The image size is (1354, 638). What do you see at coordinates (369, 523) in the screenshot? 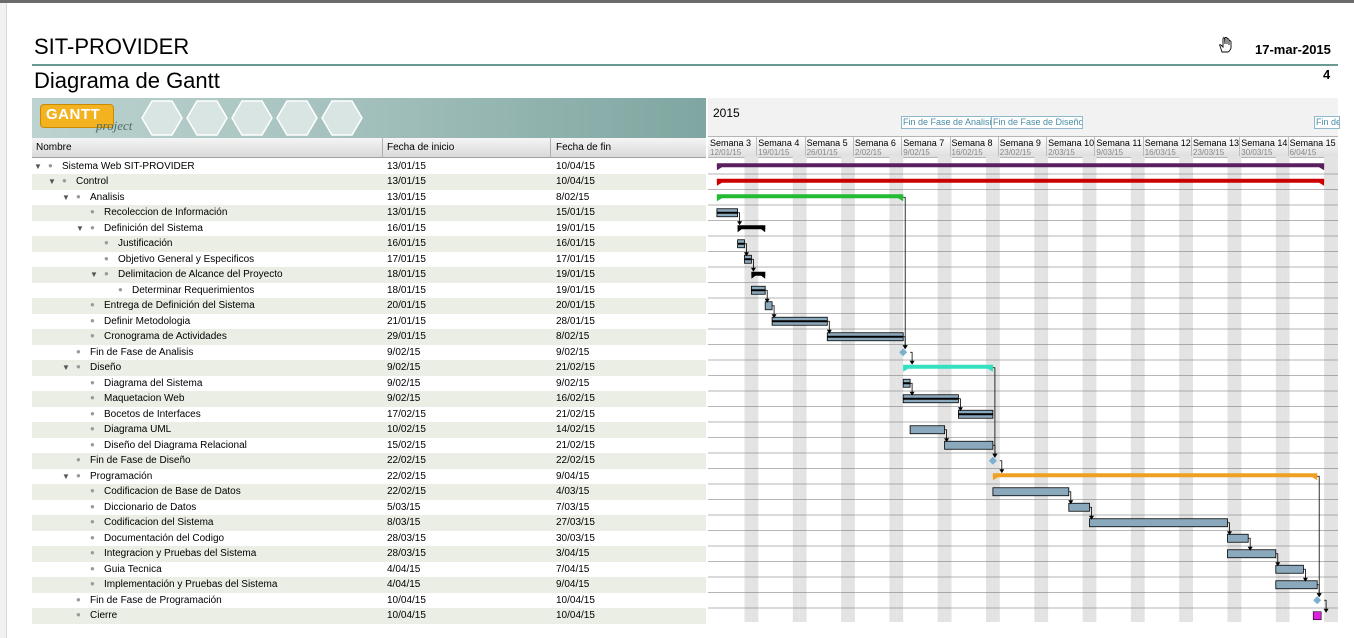
I see `task-row: ● Codificacion del Sistema 8/03/15 27/03/15` at bounding box center [369, 523].